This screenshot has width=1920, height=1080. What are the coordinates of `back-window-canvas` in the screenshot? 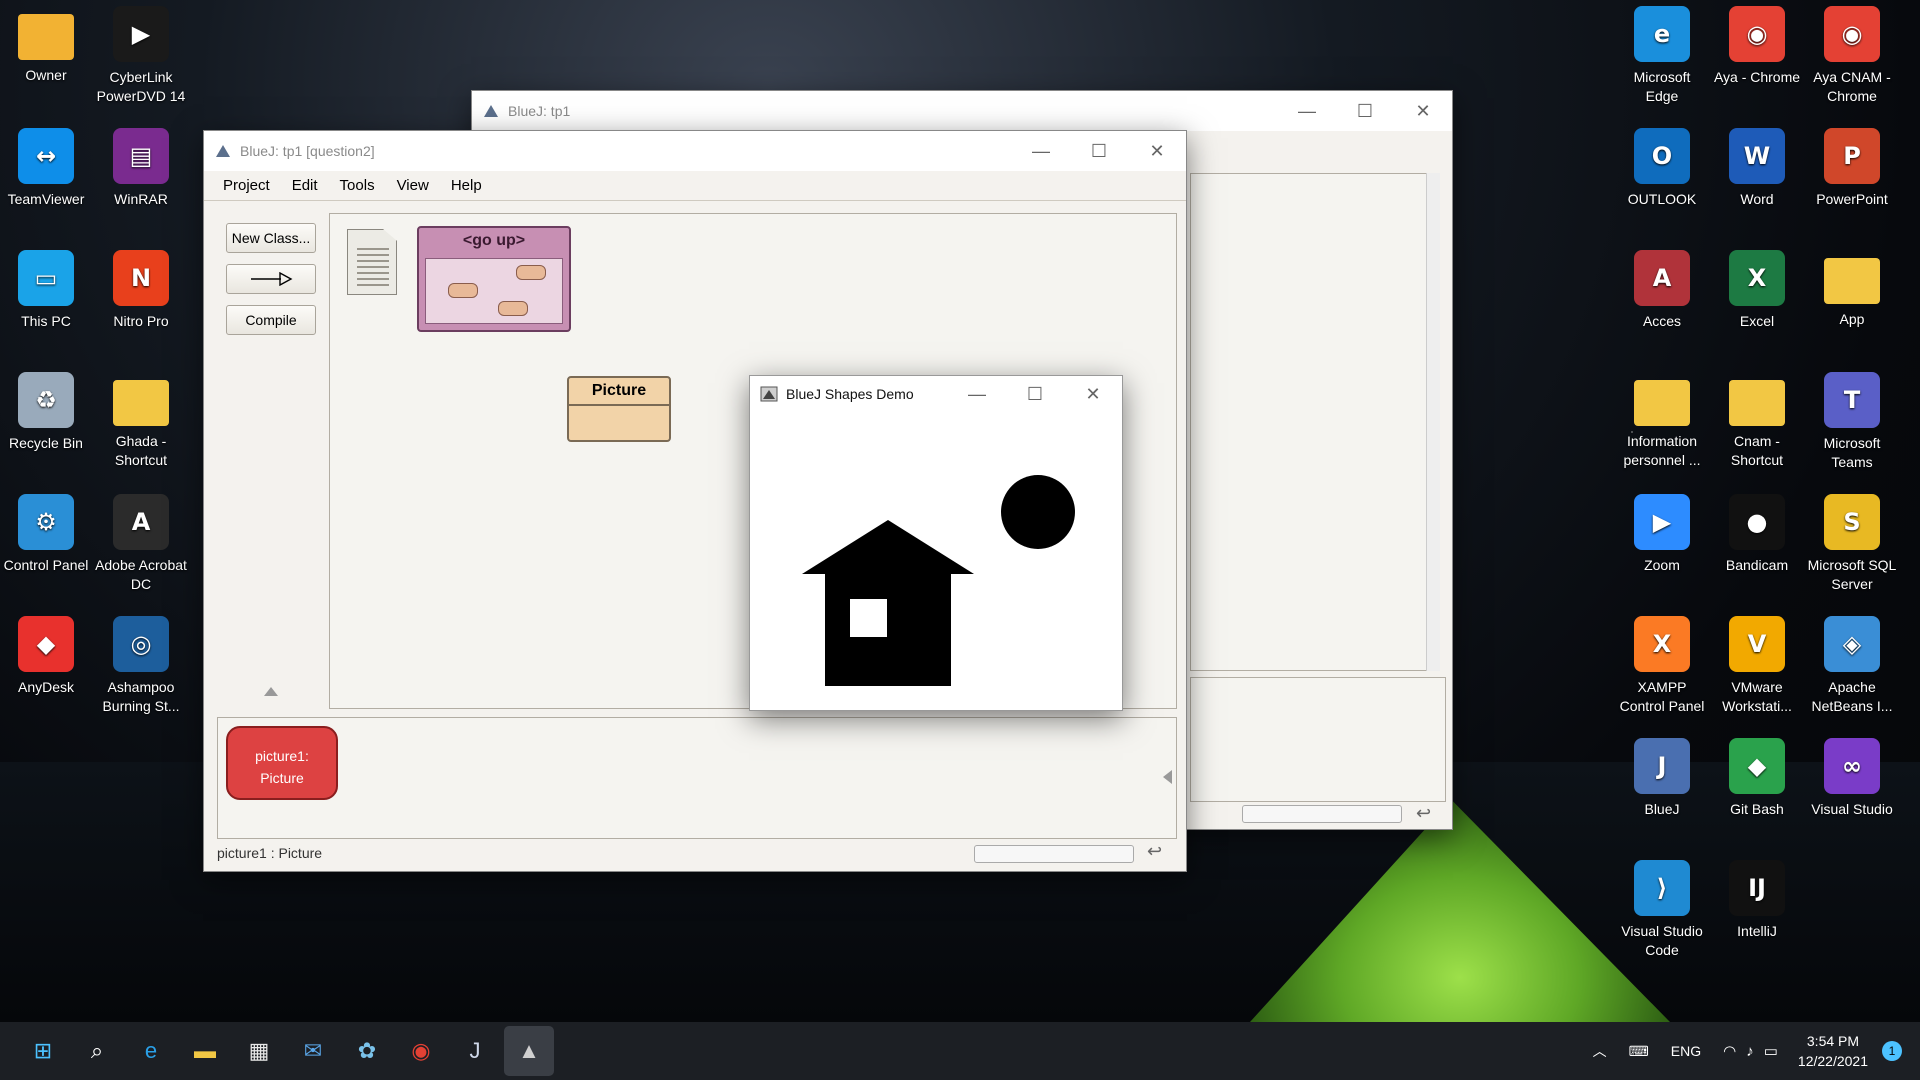 It's located at (1311, 422).